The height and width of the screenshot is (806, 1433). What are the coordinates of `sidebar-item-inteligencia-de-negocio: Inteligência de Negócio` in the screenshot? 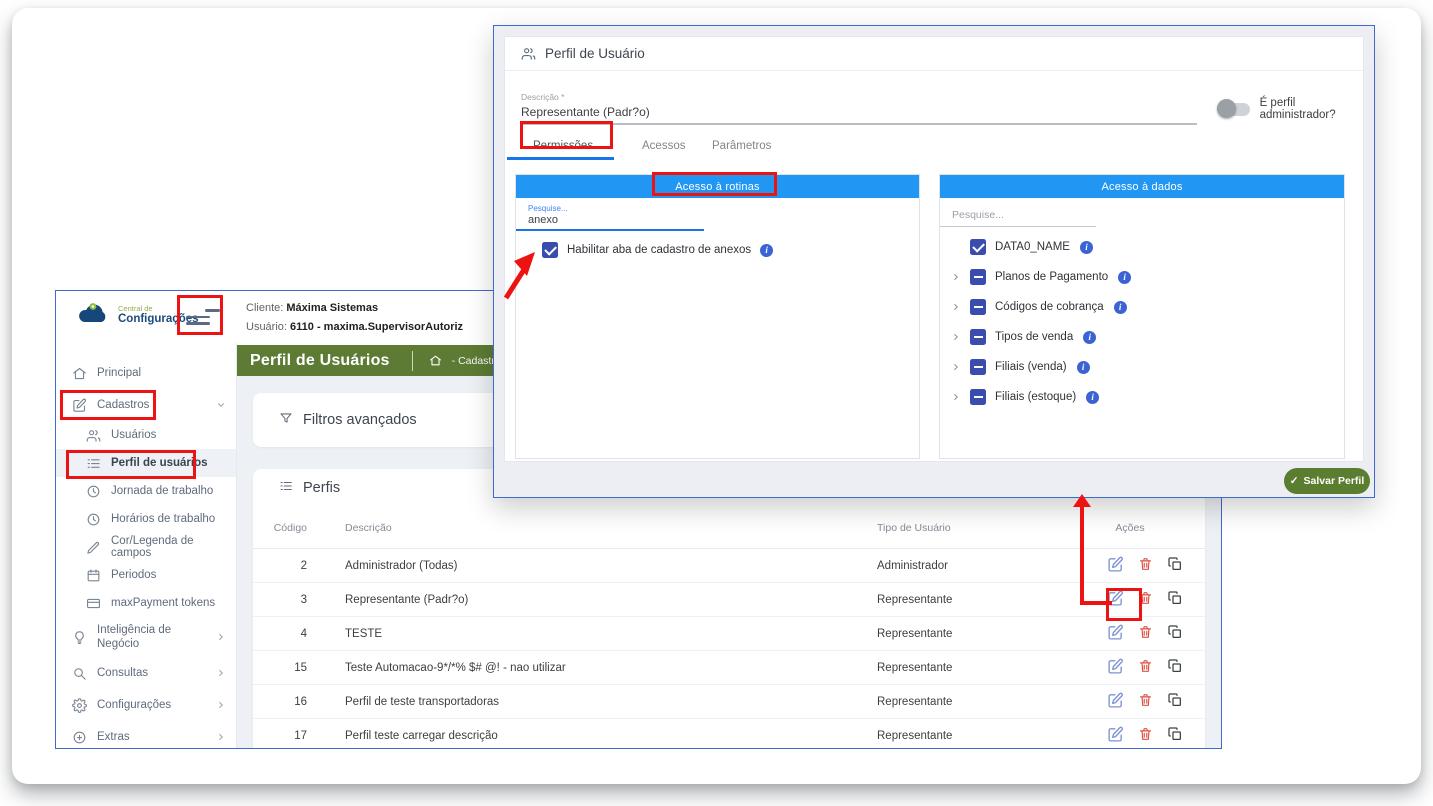 It's located at (146, 637).